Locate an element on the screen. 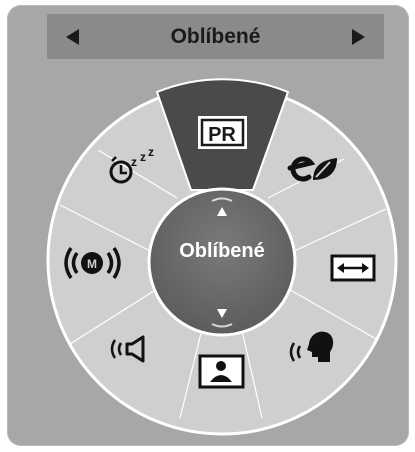 The height and width of the screenshot is (452, 415). center-hub-label: Oblíbené is located at coordinates (222, 251).